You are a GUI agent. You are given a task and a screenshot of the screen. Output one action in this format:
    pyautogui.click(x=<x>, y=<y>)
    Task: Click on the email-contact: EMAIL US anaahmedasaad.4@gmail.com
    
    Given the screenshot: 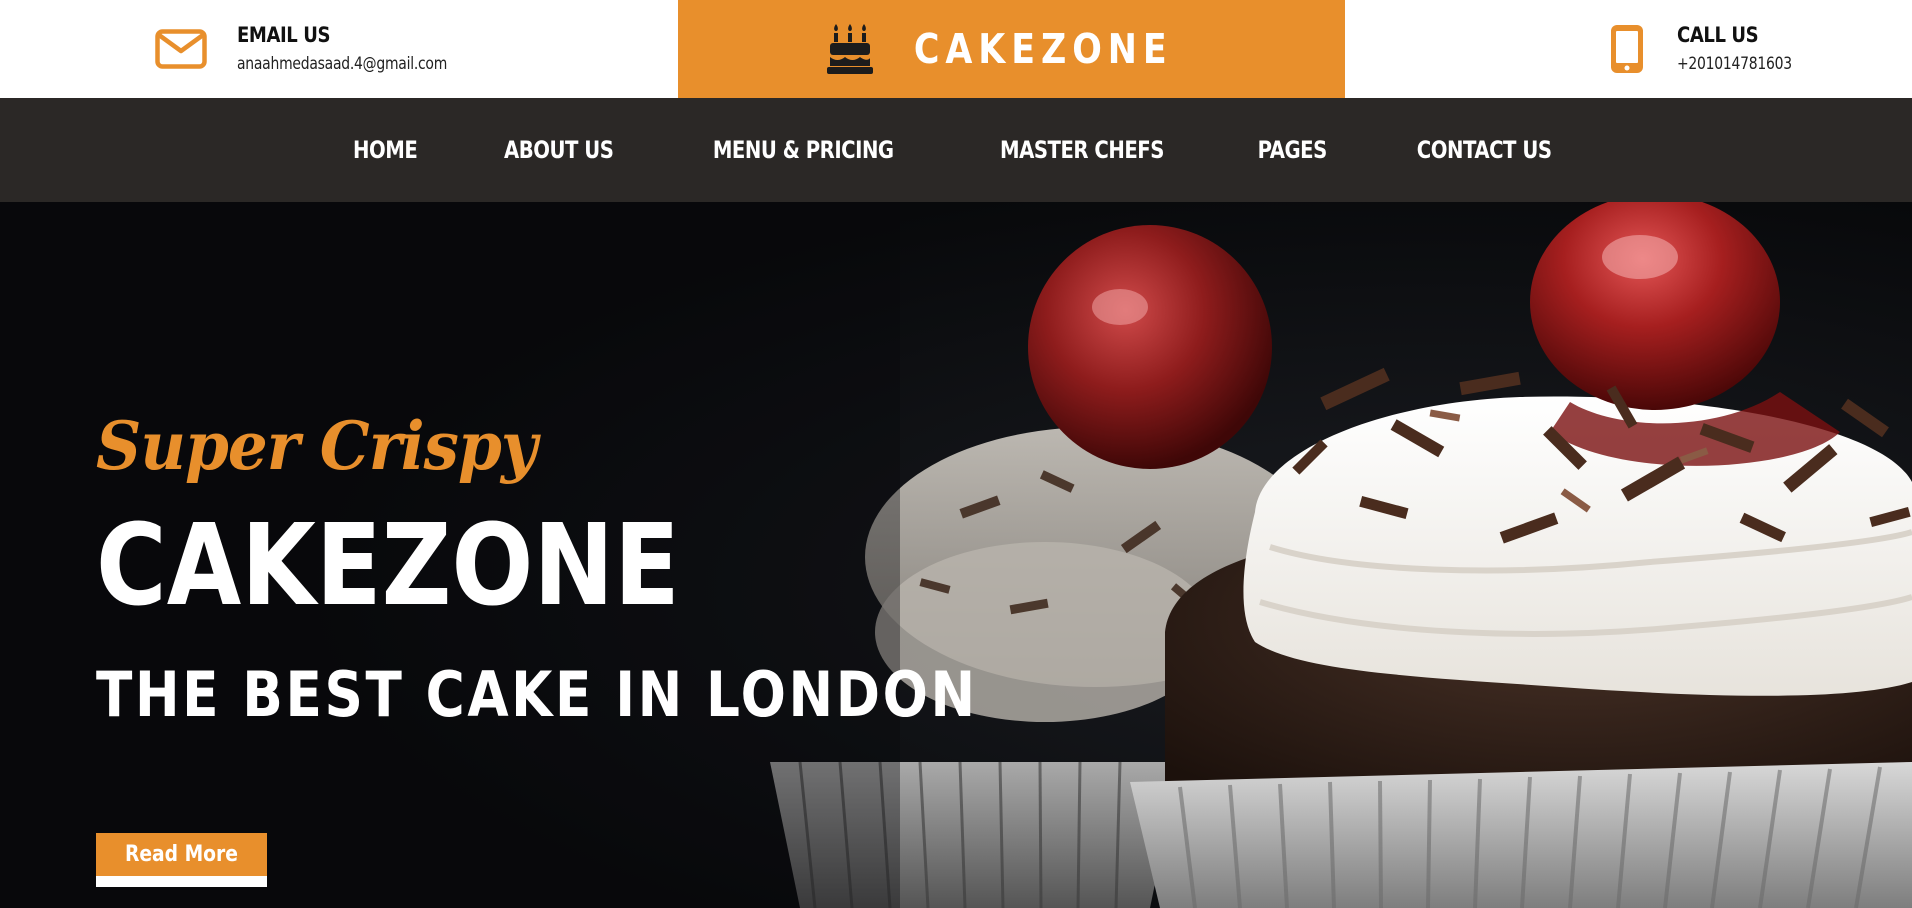 What is the action you would take?
    pyautogui.click(x=324, y=49)
    